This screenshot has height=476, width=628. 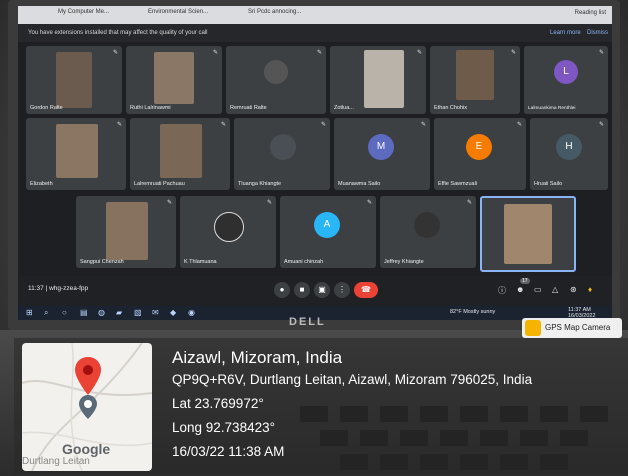 I want to click on activities-icon: △, so click(x=555, y=289).